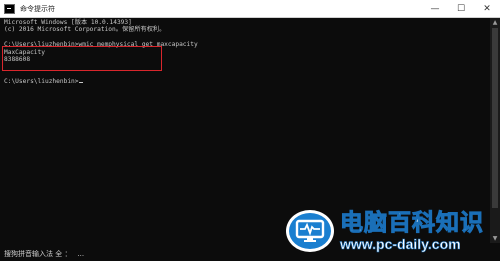 The height and width of the screenshot is (261, 500). I want to click on scroll-up-arrow-icon: ▲, so click(495, 22).